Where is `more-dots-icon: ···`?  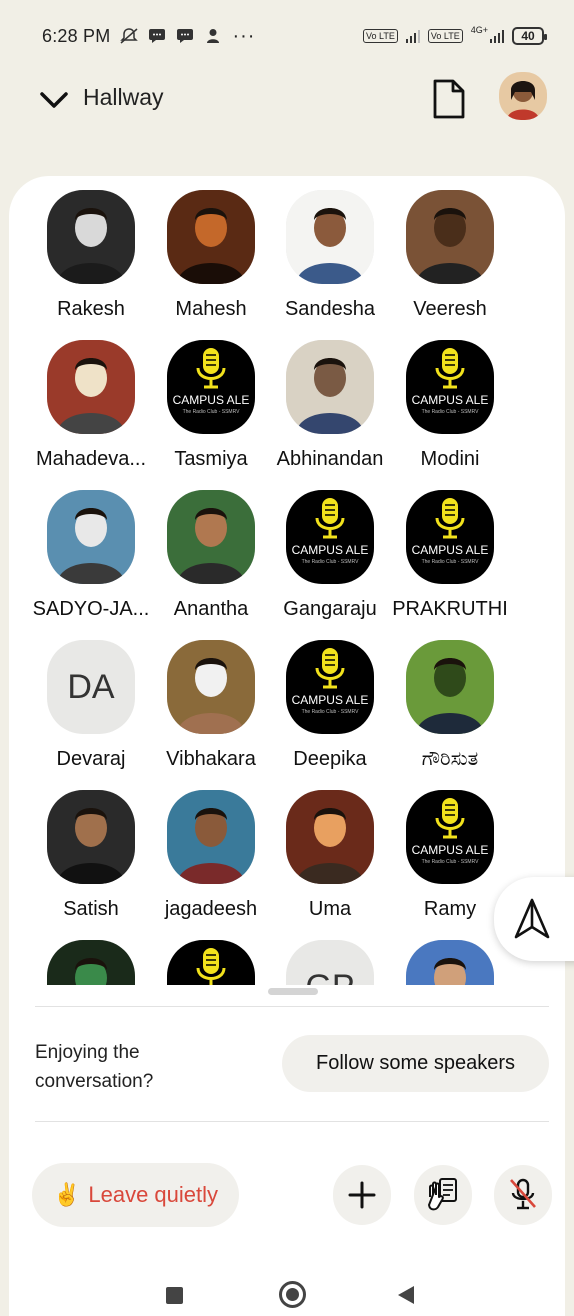
more-dots-icon: ··· is located at coordinates (244, 35).